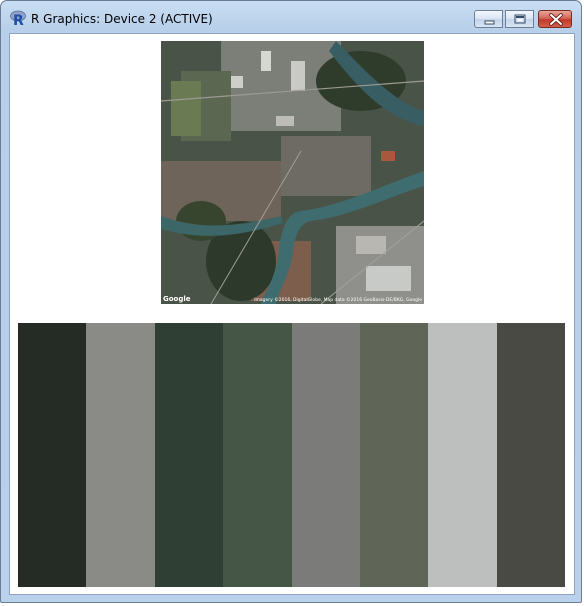 The image size is (584, 606). What do you see at coordinates (122, 19) in the screenshot?
I see `window-title: R Graphics: Device 2 (ACTIVE)` at bounding box center [122, 19].